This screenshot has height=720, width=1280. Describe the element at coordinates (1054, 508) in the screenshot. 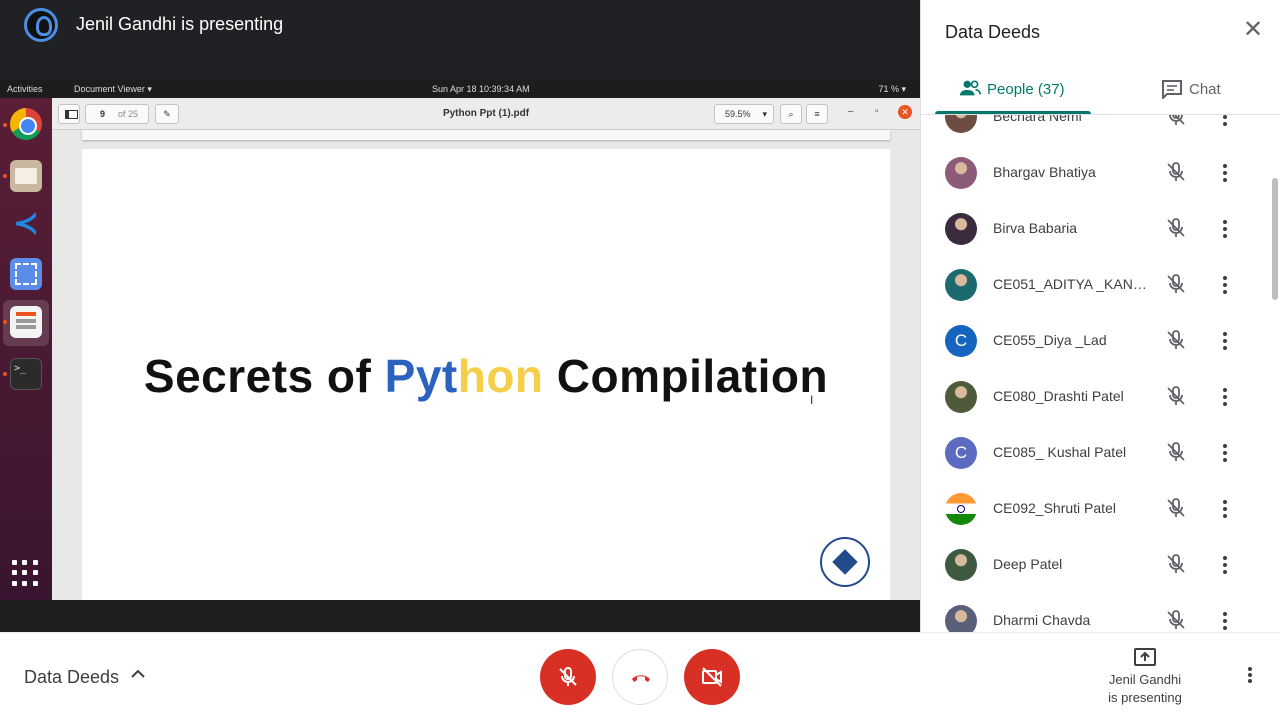

I see `participant-name: CE092_Shruti Patel` at that location.